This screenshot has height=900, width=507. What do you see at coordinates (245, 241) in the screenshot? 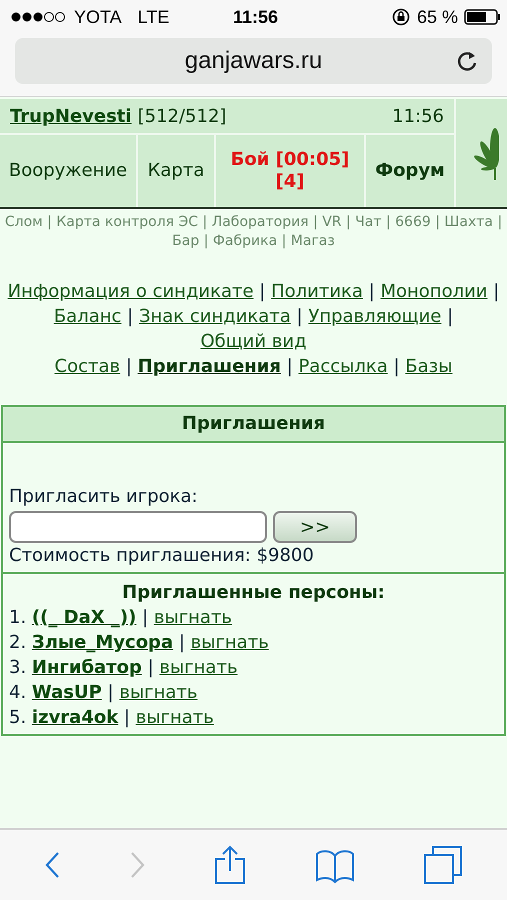
I see `quick-link: Фабрика` at bounding box center [245, 241].